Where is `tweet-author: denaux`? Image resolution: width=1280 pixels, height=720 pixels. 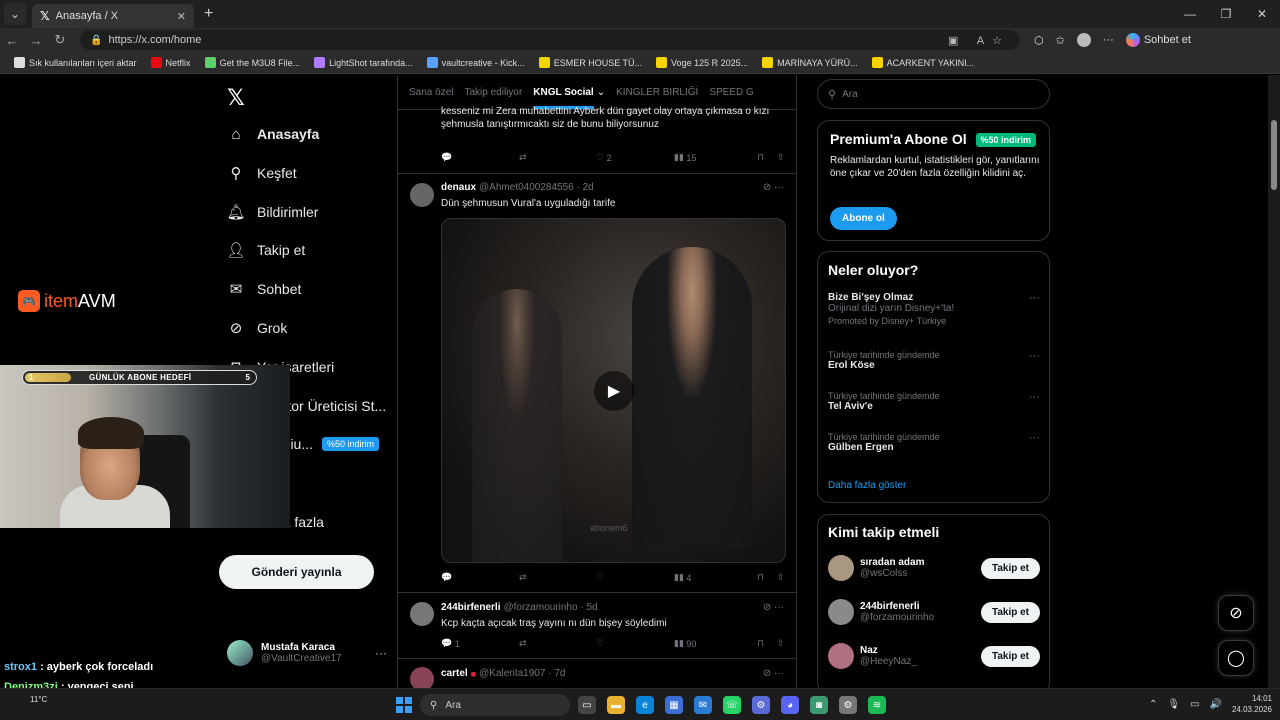 tweet-author: denaux is located at coordinates (458, 187).